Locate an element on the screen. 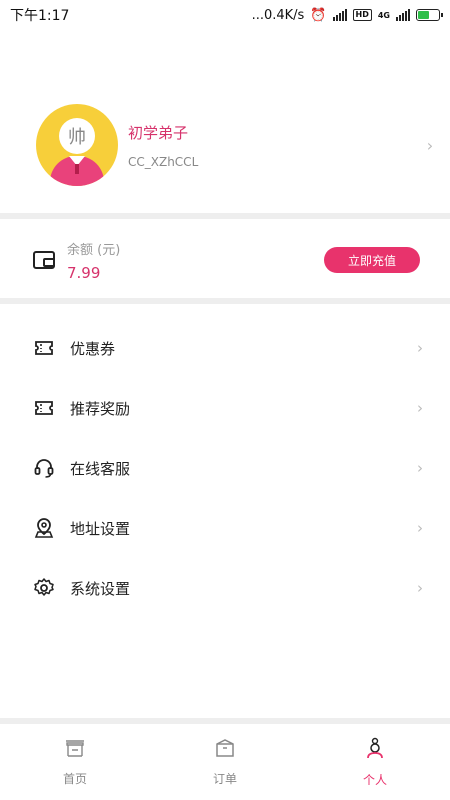  tab-label: 首页 is located at coordinates (74, 778).